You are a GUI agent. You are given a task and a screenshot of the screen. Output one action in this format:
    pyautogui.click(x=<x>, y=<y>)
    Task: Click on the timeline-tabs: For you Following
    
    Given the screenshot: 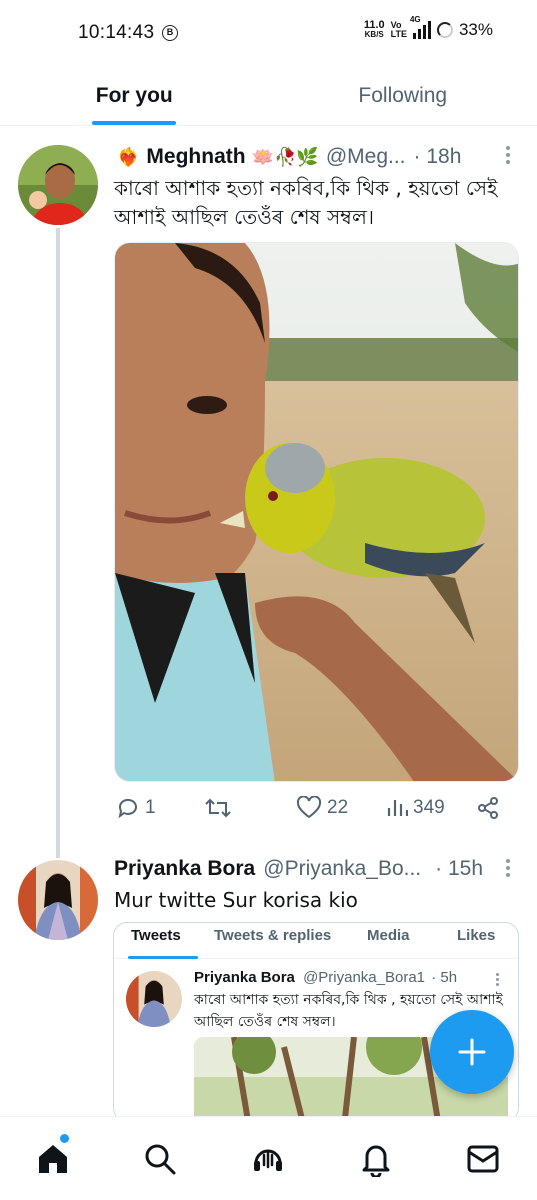 What is the action you would take?
    pyautogui.click(x=268, y=96)
    